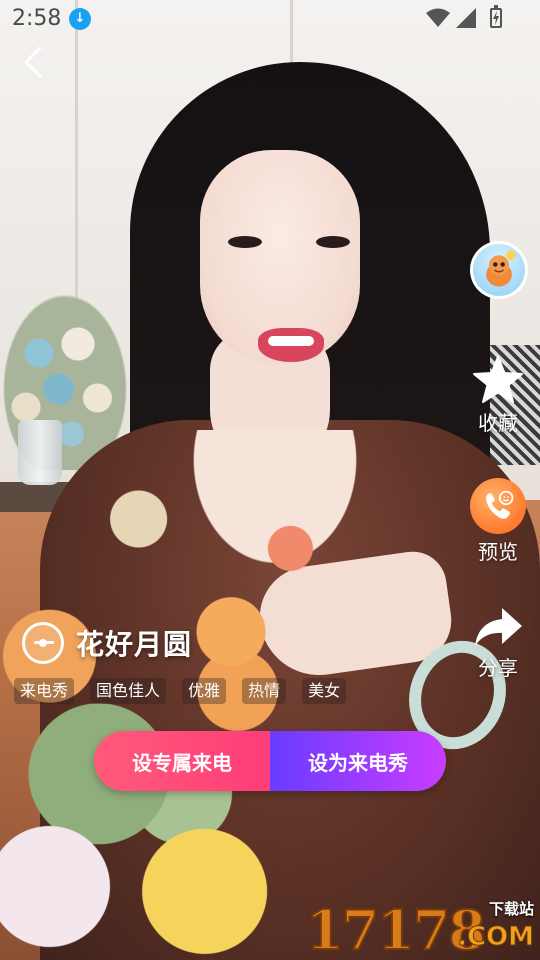 The image size is (540, 960). Describe the element at coordinates (37, 18) in the screenshot. I see `status-time: 2:58` at that location.